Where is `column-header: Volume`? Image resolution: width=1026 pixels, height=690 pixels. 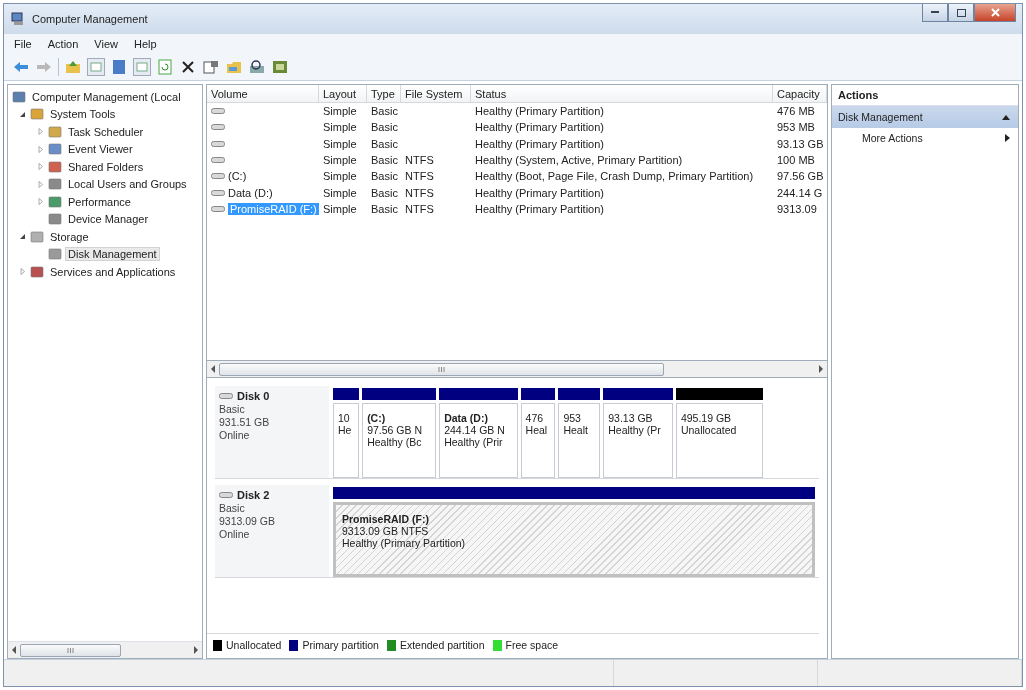 column-header: Volume is located at coordinates (263, 94).